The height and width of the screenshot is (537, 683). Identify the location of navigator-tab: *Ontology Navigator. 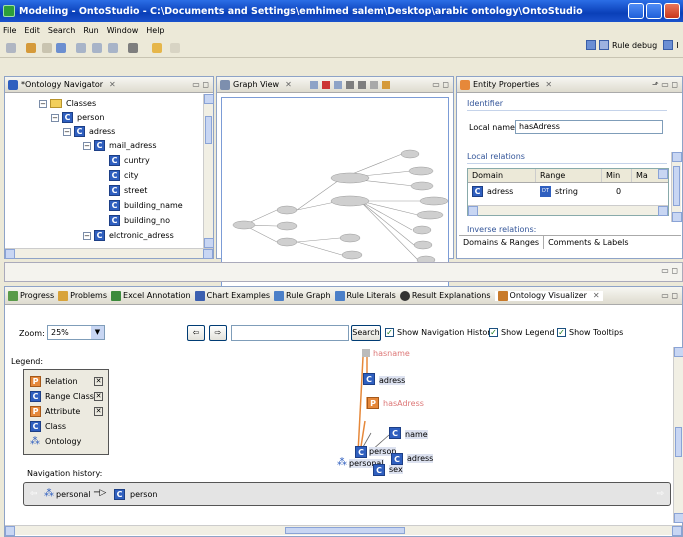
(62, 84).